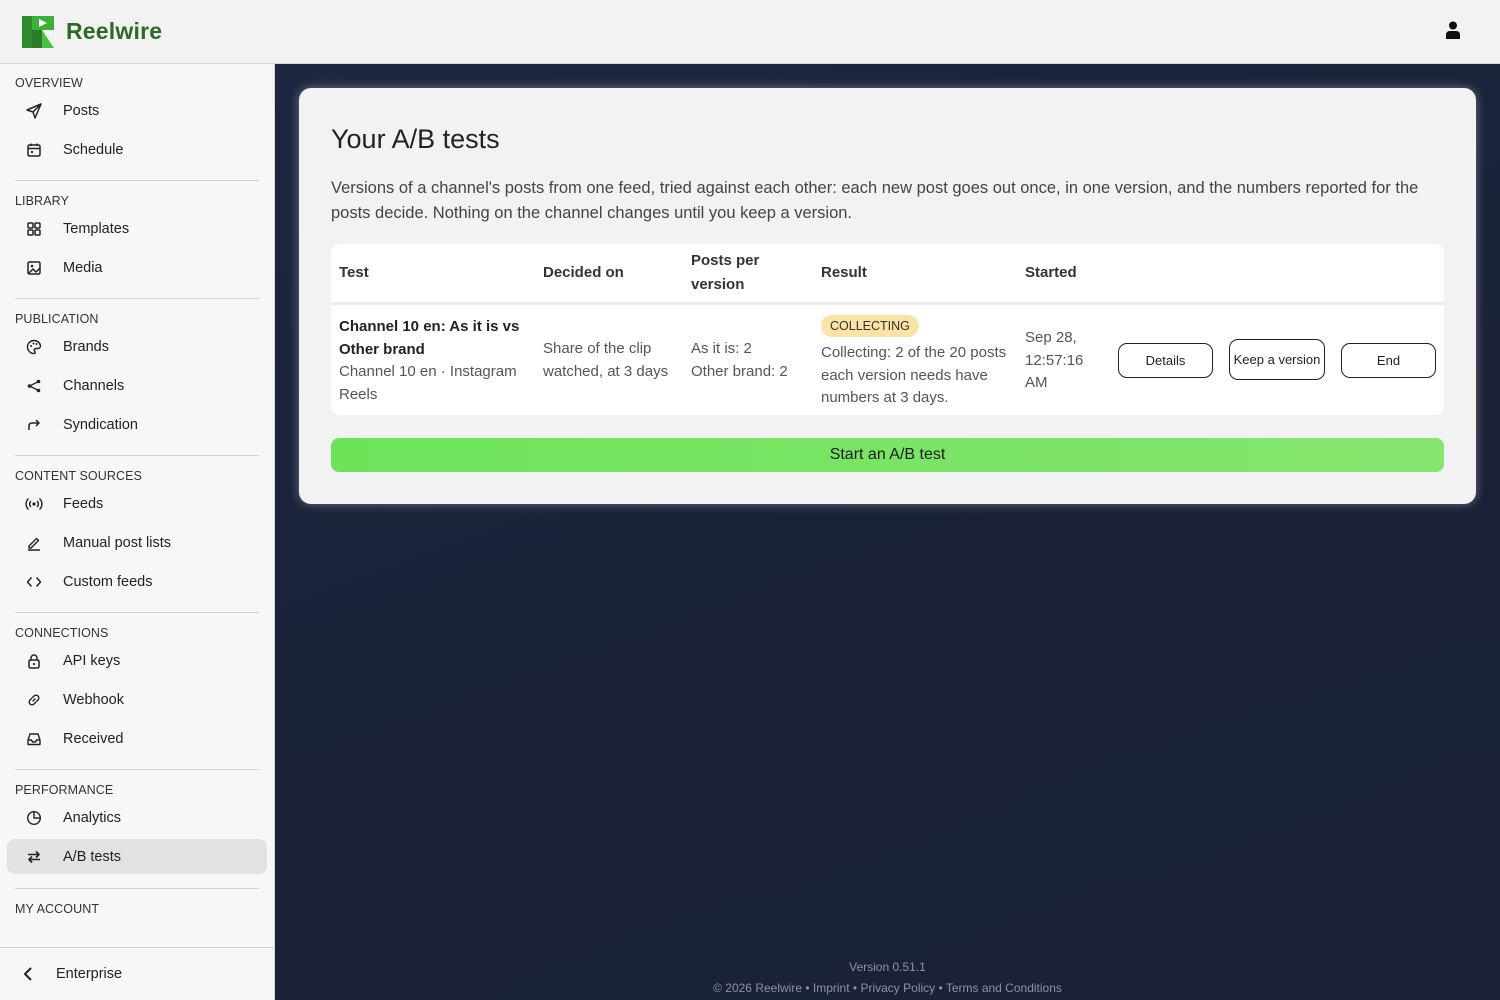 This screenshot has height=1000, width=1500. I want to click on section-title-overview: OVERVIEW, so click(49, 83).